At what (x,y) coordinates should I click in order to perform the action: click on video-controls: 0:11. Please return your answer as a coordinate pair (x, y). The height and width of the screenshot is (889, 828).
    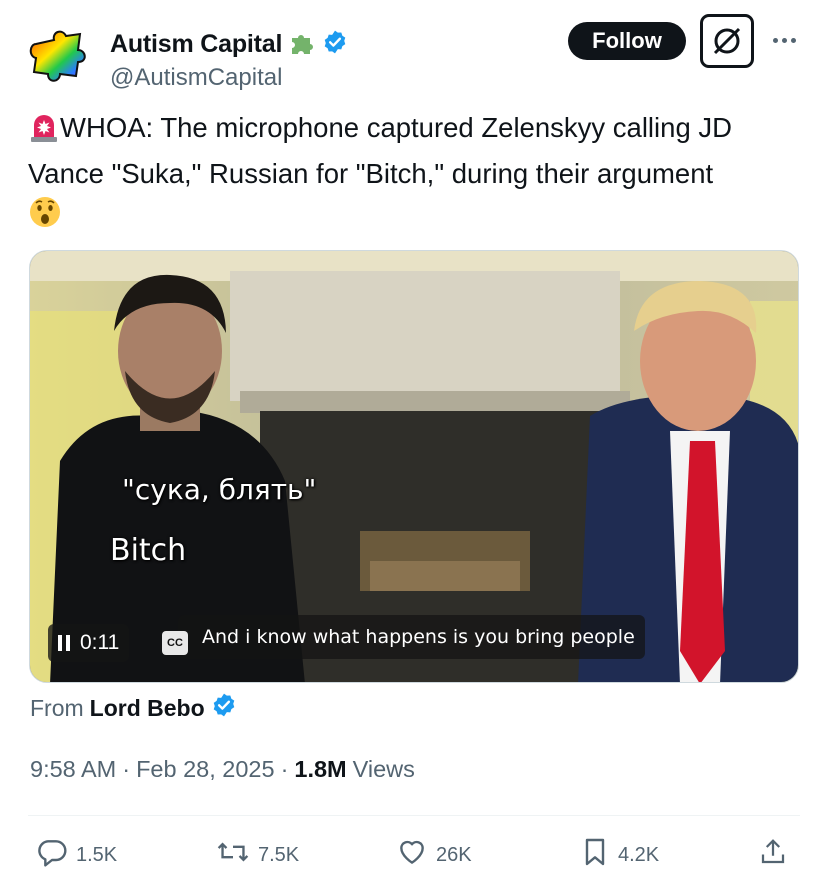
    Looking at the image, I should click on (89, 643).